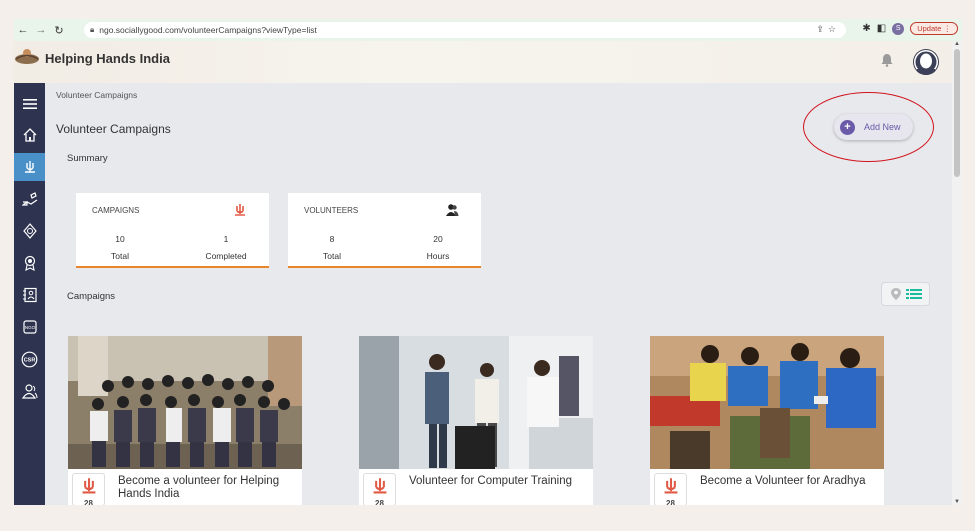 The width and height of the screenshot is (975, 531). Describe the element at coordinates (957, 502) in the screenshot. I see `scroll-down-arrow-icon: ▼` at that location.